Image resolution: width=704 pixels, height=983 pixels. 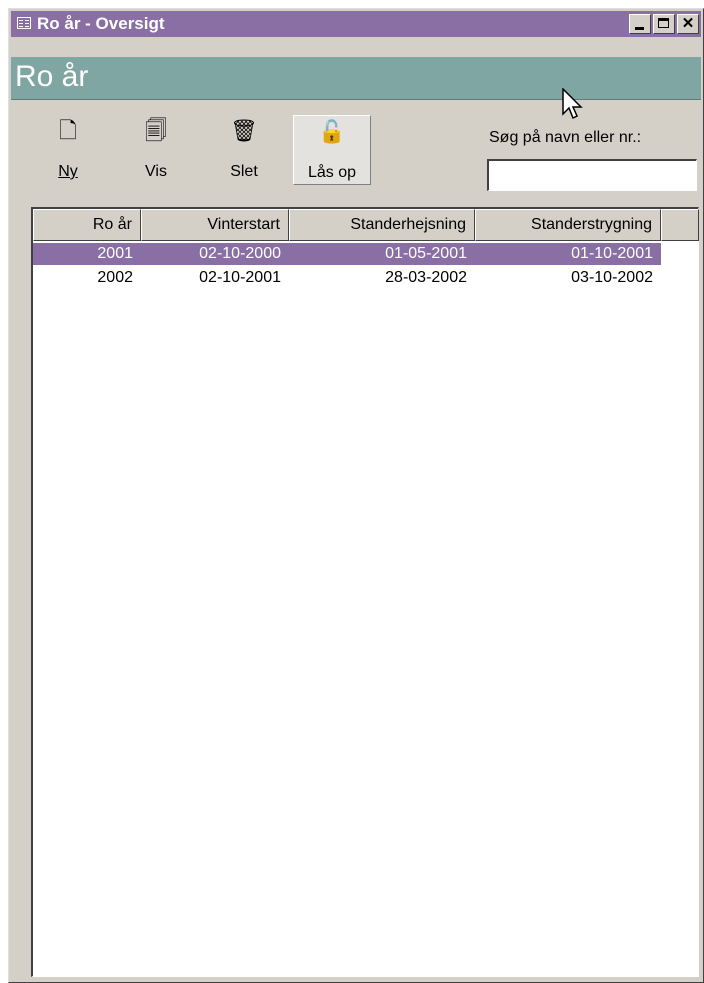 I want to click on minimize-icon, so click(x=639, y=28).